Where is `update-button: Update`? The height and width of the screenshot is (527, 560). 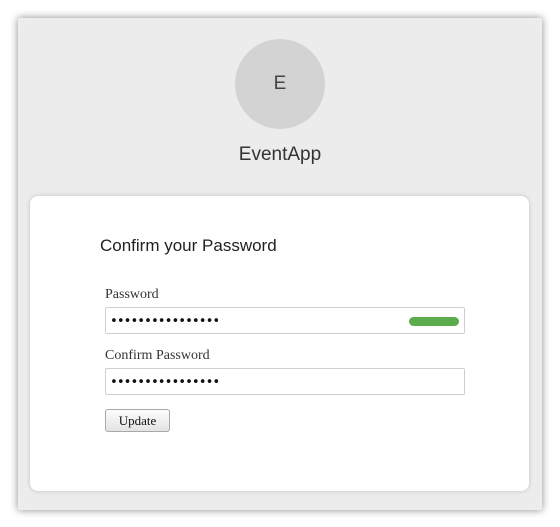 update-button: Update is located at coordinates (137, 420).